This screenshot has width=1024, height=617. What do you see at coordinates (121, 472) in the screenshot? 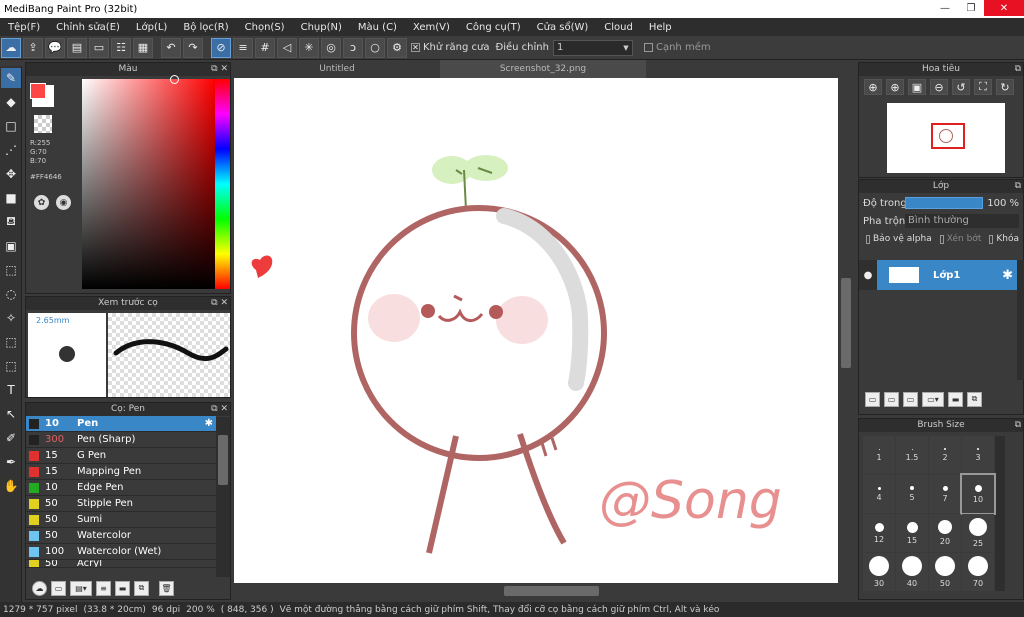
I see `brush-item: 15 Mapping Pen` at bounding box center [121, 472].